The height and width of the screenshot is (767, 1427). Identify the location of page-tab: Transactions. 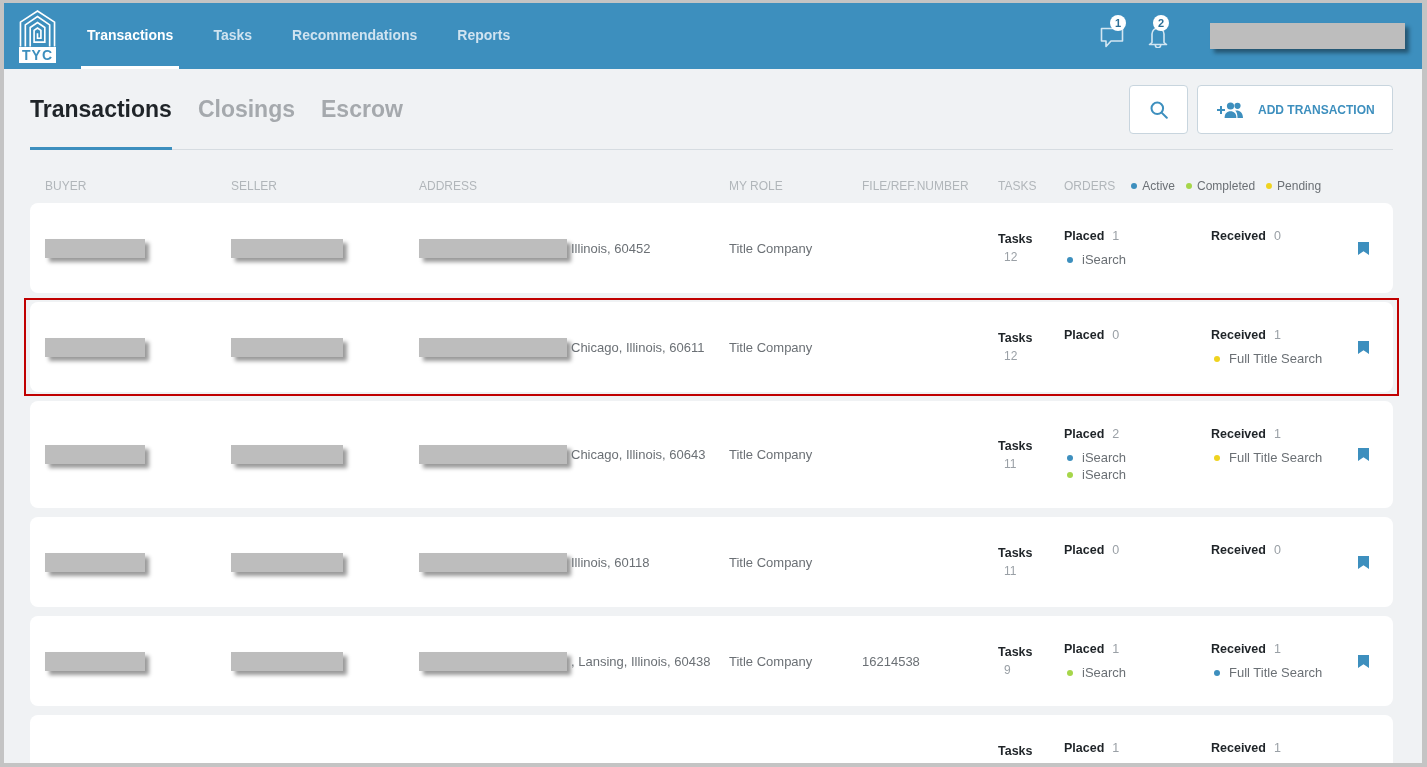
(101, 117).